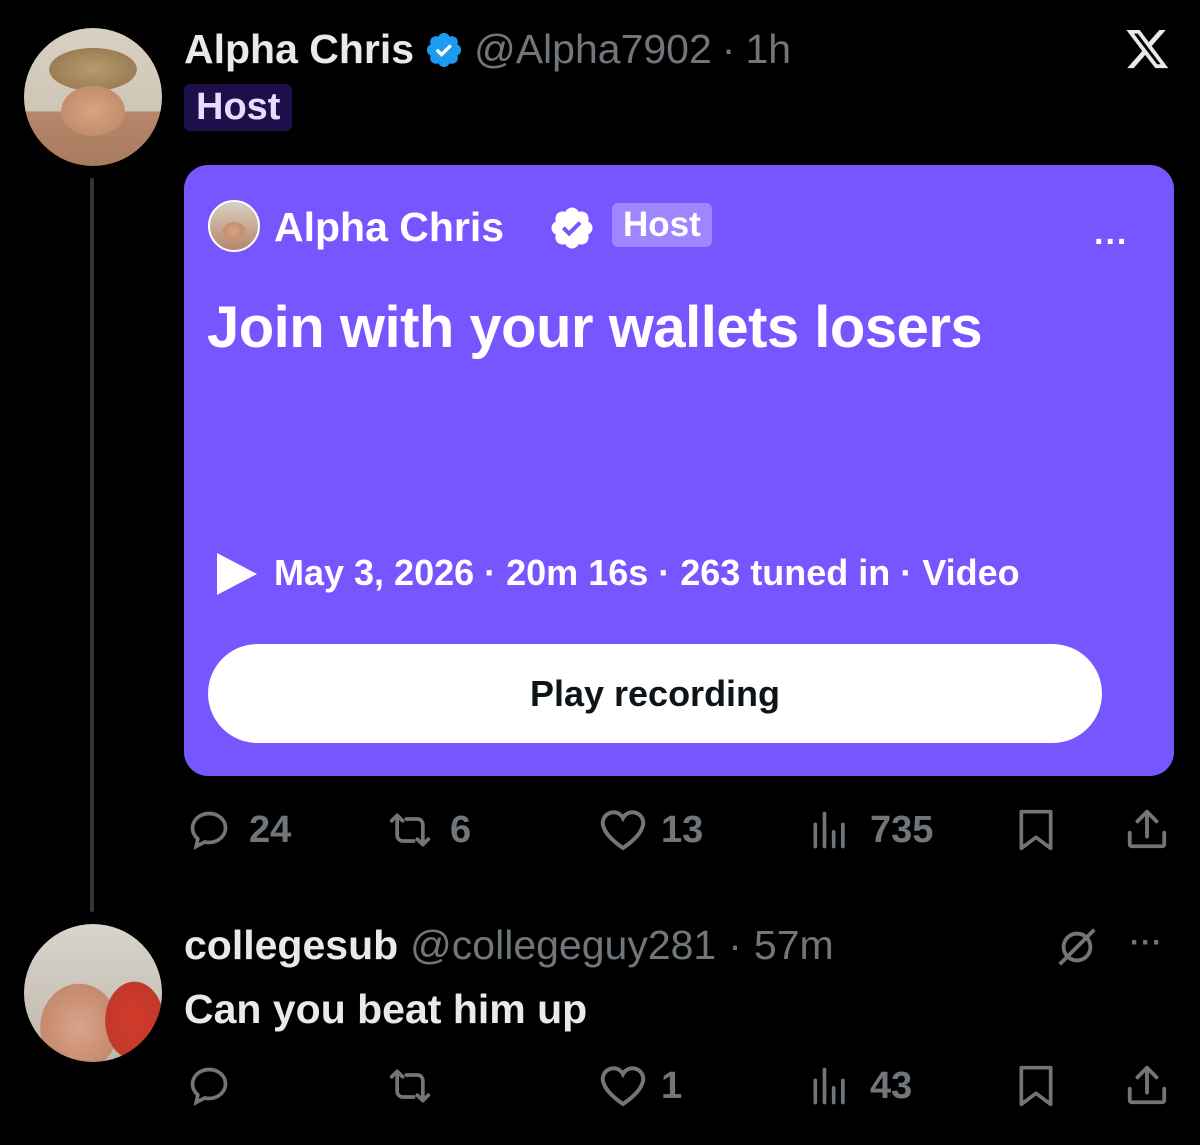 Image resolution: width=1200 pixels, height=1145 pixels. I want to click on reply-header: collegesub @collegeguy281 · 57m, so click(509, 945).